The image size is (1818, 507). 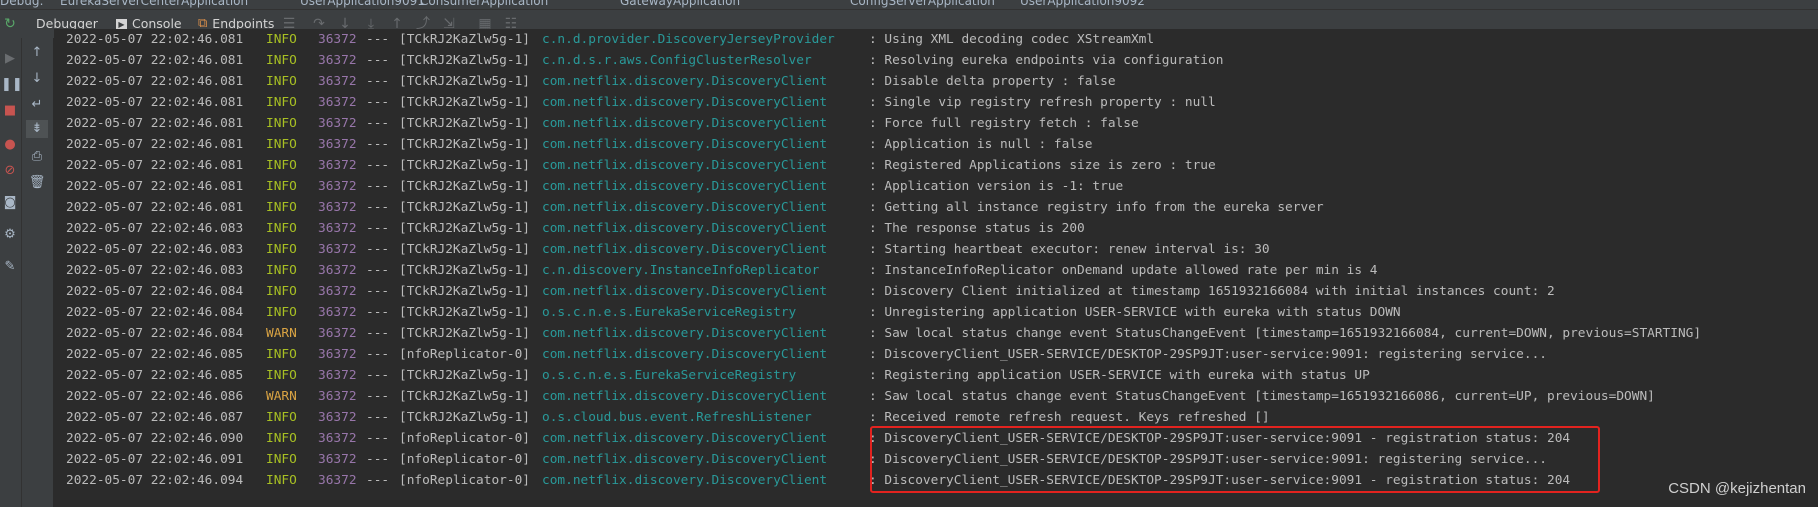 What do you see at coordinates (680, 4) in the screenshot?
I see `run-tab: GatewayApplication` at bounding box center [680, 4].